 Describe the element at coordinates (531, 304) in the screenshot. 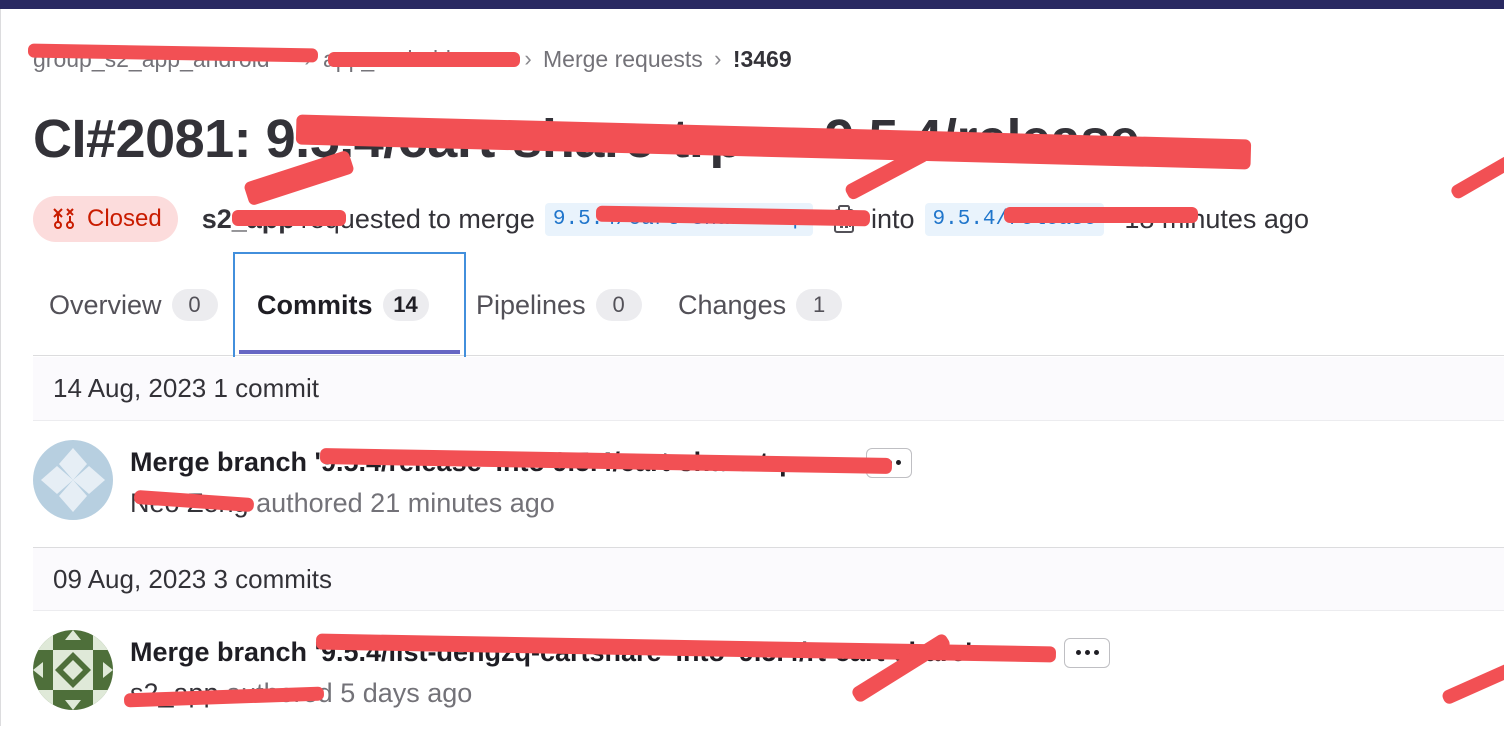

I see `tab-pipelines-label: Pipelines` at that location.